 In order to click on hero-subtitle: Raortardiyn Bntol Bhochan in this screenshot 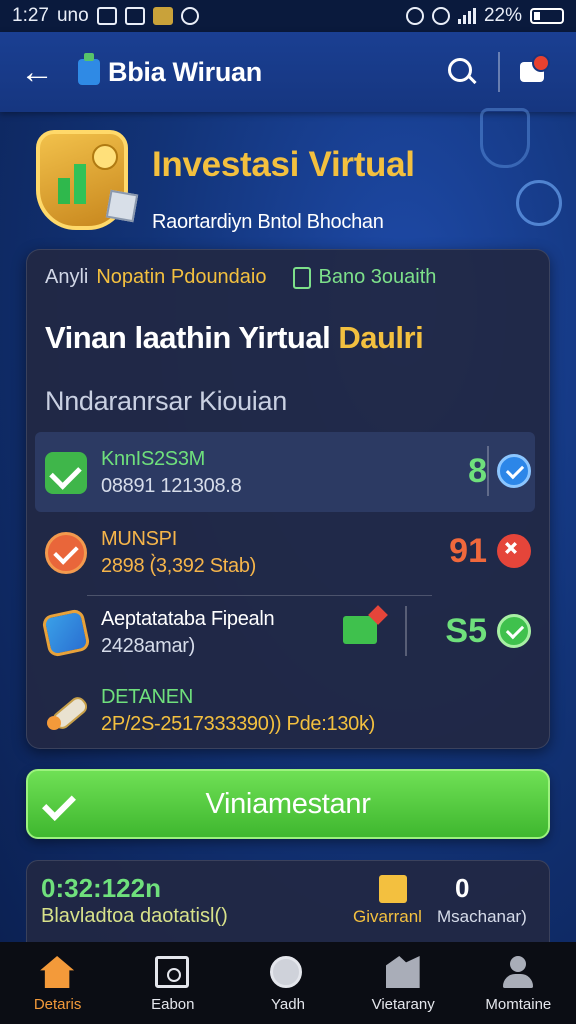, I will do `click(268, 222)`.